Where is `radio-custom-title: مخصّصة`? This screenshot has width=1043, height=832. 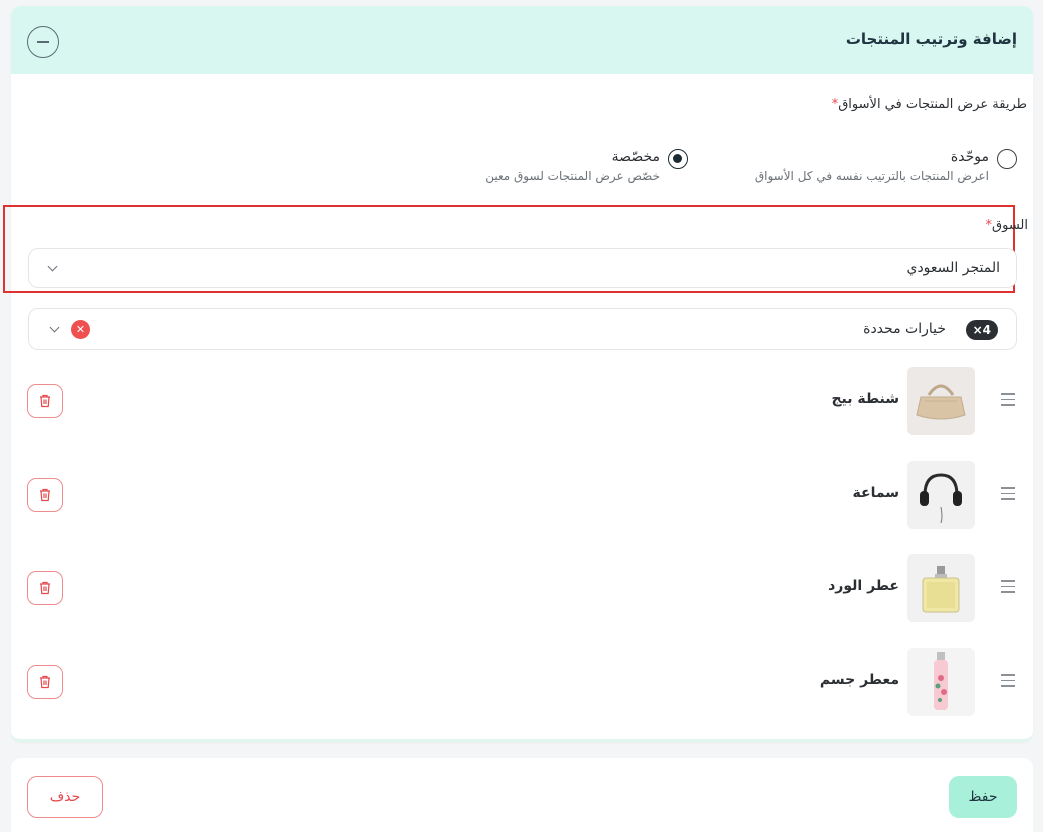
radio-custom-title: مخصّصة is located at coordinates (635, 157).